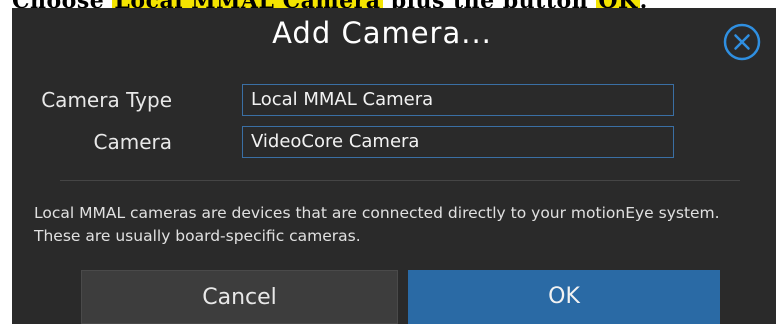  I want to click on ok-button: OK, so click(564, 297).